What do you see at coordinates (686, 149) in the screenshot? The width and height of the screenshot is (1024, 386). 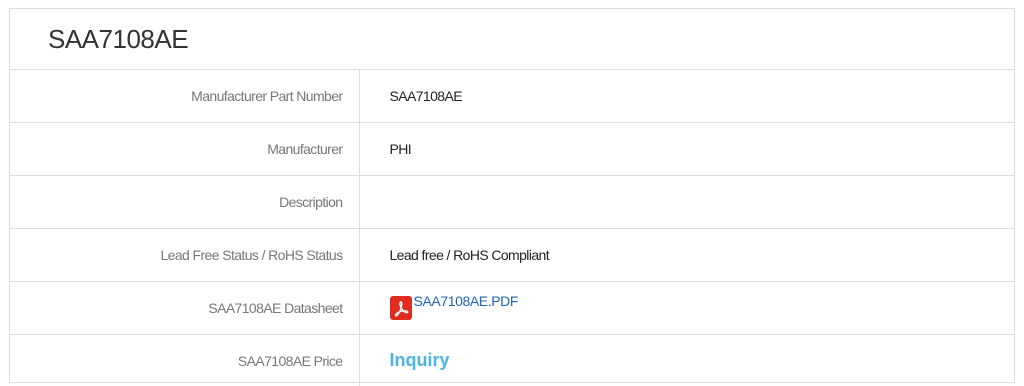 I see `row-value-manufacturer: PHI` at bounding box center [686, 149].